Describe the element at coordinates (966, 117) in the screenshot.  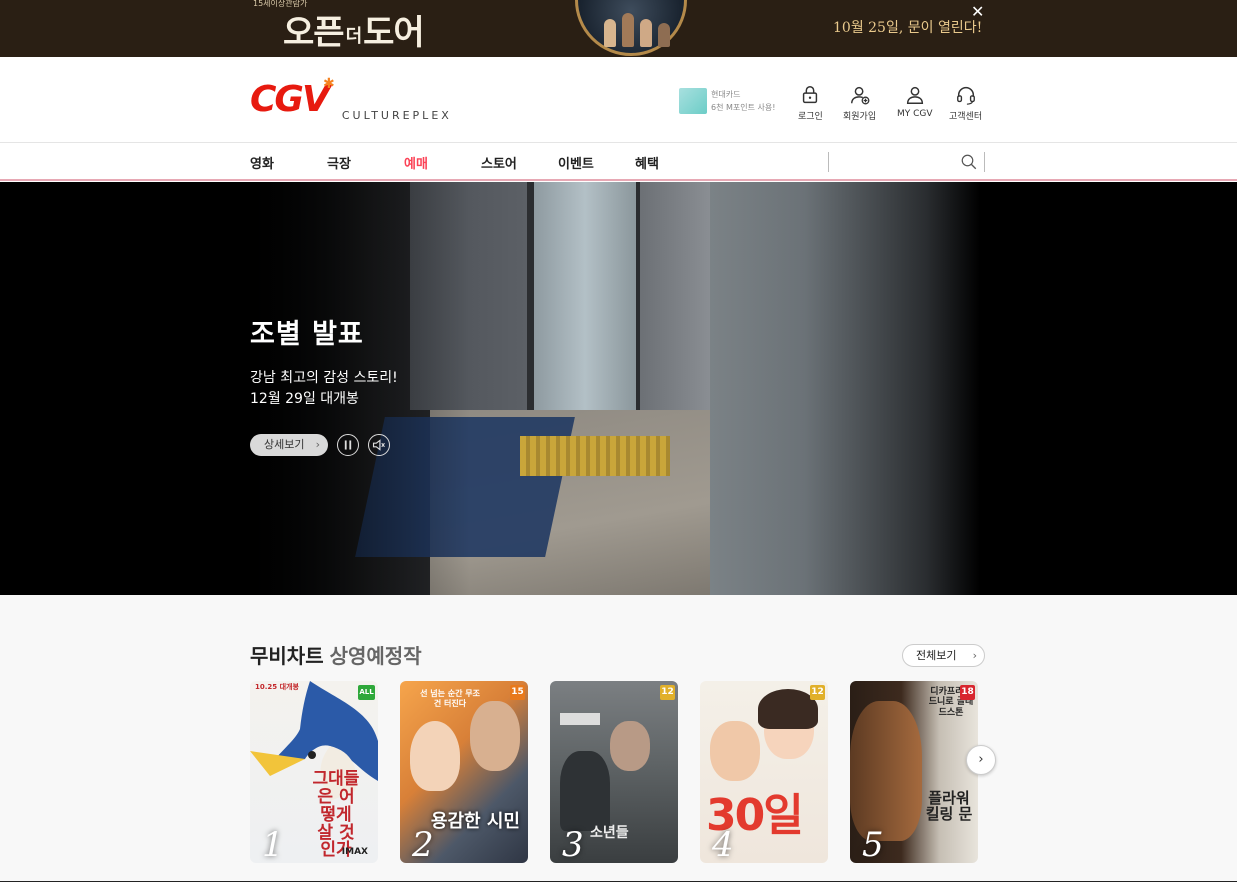
I see `customer-center-label: 고객센터` at that location.